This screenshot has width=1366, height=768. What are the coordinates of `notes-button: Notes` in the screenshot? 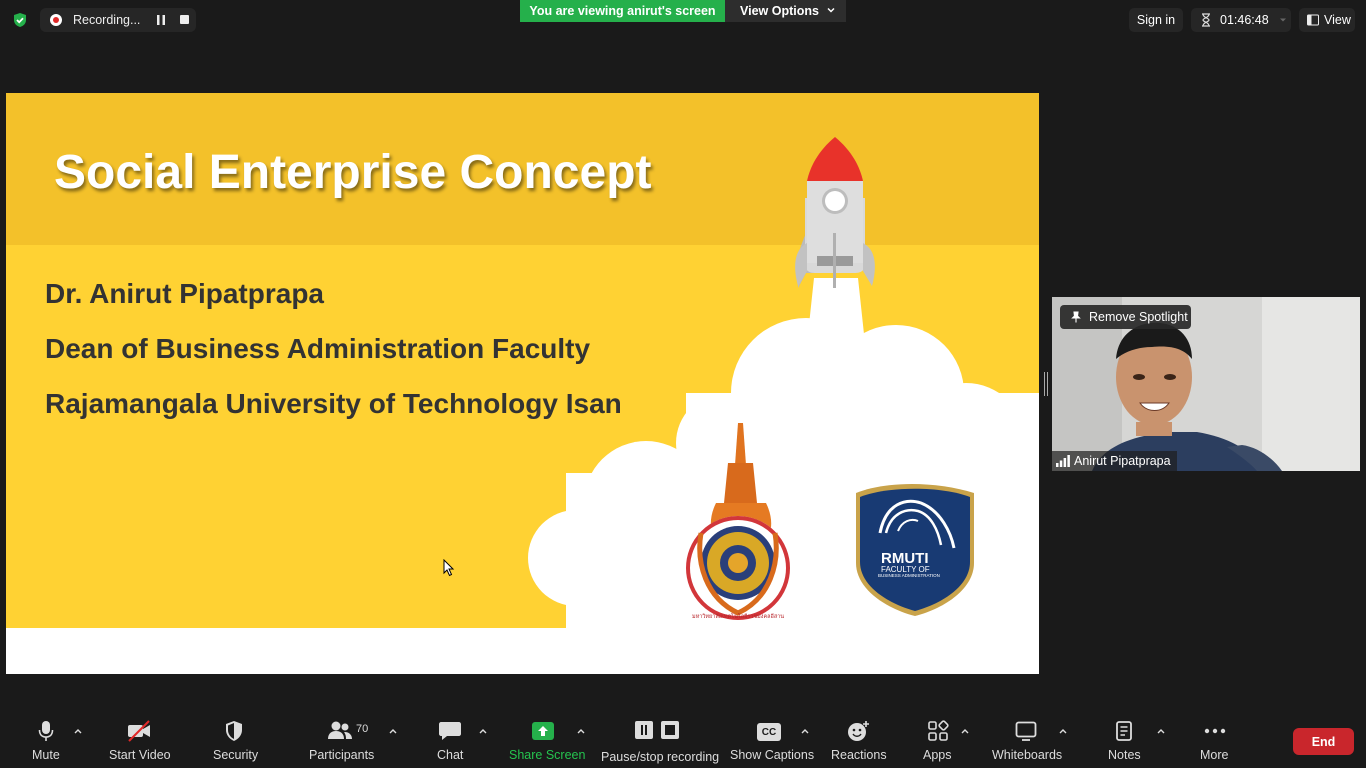 It's located at (1124, 741).